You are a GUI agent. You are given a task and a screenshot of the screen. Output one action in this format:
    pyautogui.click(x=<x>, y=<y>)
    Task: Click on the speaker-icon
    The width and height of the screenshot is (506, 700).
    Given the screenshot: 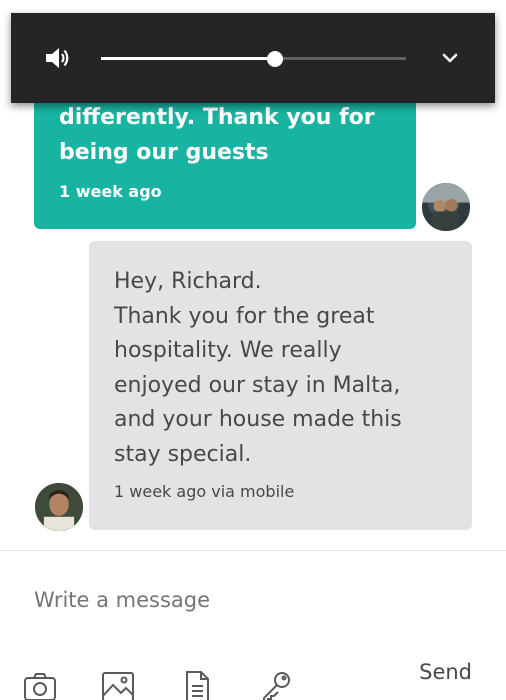 What is the action you would take?
    pyautogui.click(x=57, y=58)
    